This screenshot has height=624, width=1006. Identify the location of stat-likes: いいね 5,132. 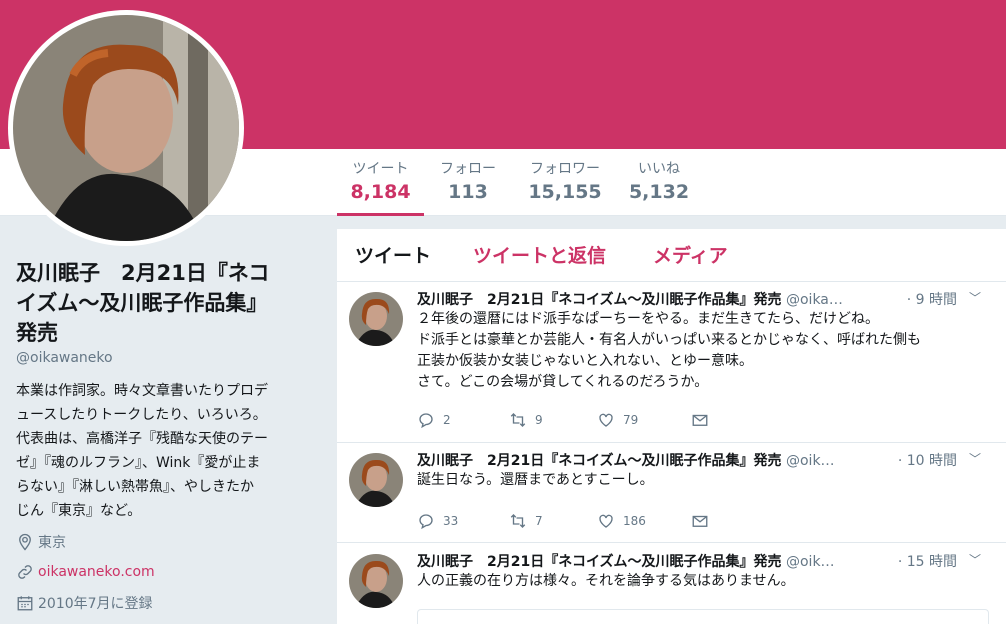
(659, 182).